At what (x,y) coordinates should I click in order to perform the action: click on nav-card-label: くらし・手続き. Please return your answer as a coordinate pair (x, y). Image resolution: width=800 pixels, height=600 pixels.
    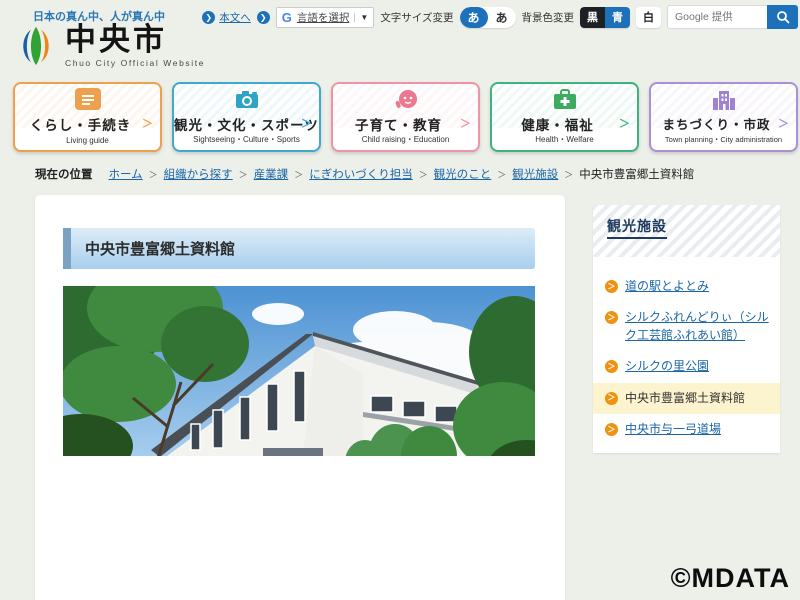
    Looking at the image, I should click on (80, 125).